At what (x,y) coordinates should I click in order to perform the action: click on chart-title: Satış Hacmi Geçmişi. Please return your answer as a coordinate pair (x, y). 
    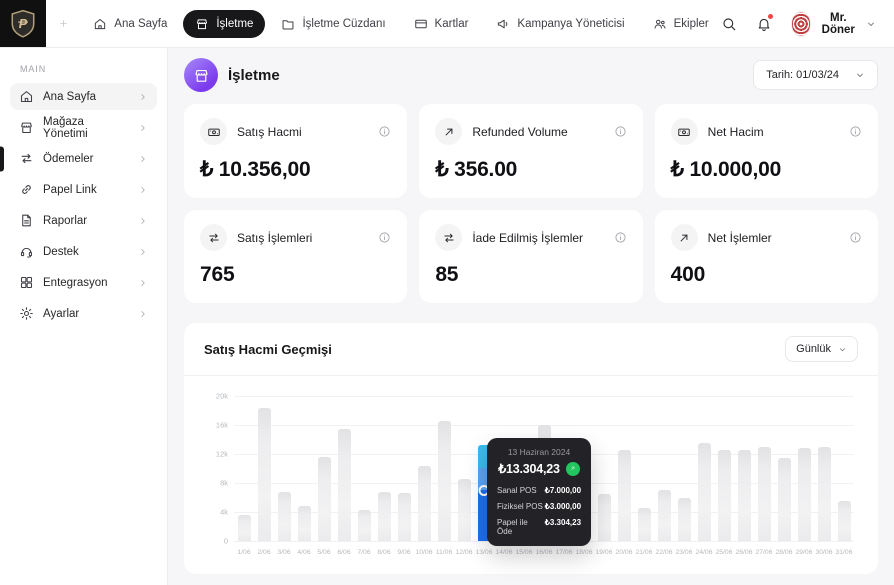
    Looking at the image, I should click on (268, 349).